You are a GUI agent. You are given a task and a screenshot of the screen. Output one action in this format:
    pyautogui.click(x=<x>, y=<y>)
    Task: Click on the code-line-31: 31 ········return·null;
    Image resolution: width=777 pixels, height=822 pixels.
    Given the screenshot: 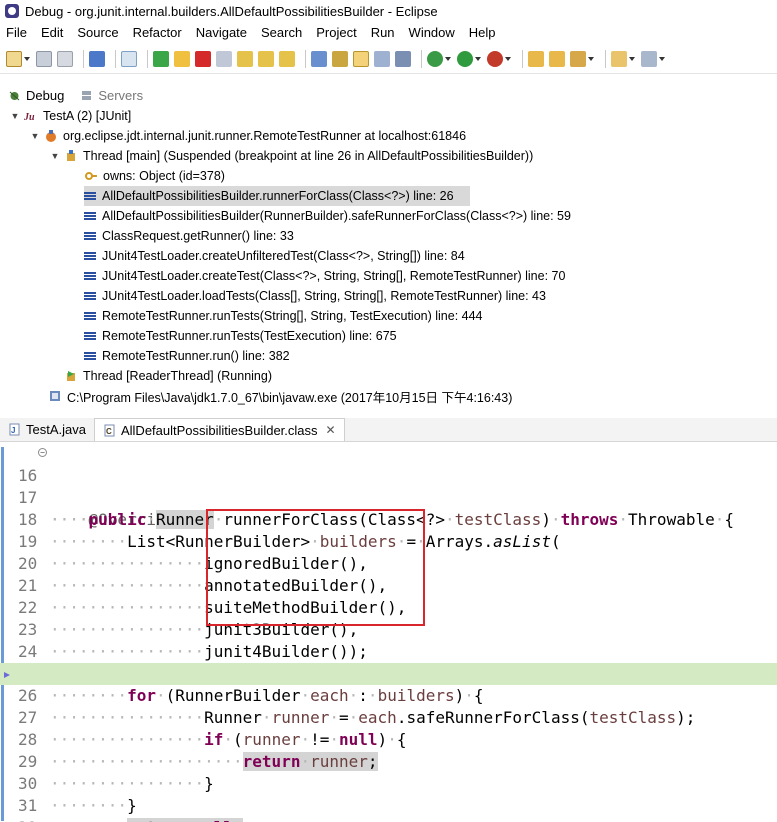 What is the action you would take?
    pyautogui.click(x=388, y=797)
    